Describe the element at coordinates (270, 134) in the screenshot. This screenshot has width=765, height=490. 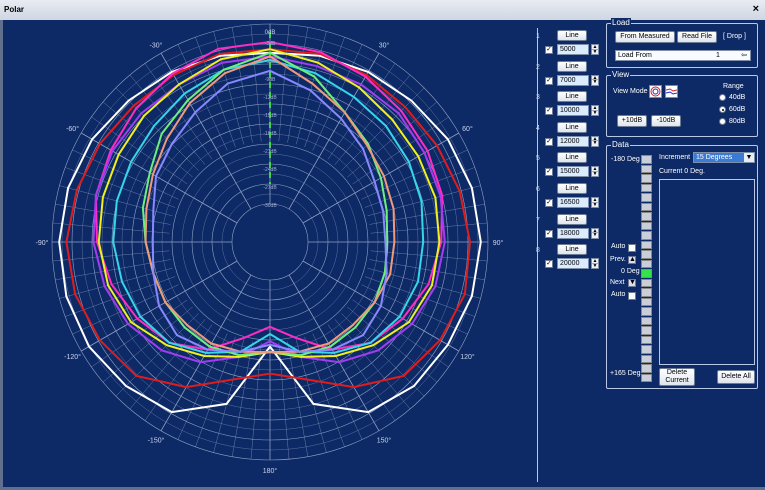
I see `ring-db-label: -18dB` at that location.